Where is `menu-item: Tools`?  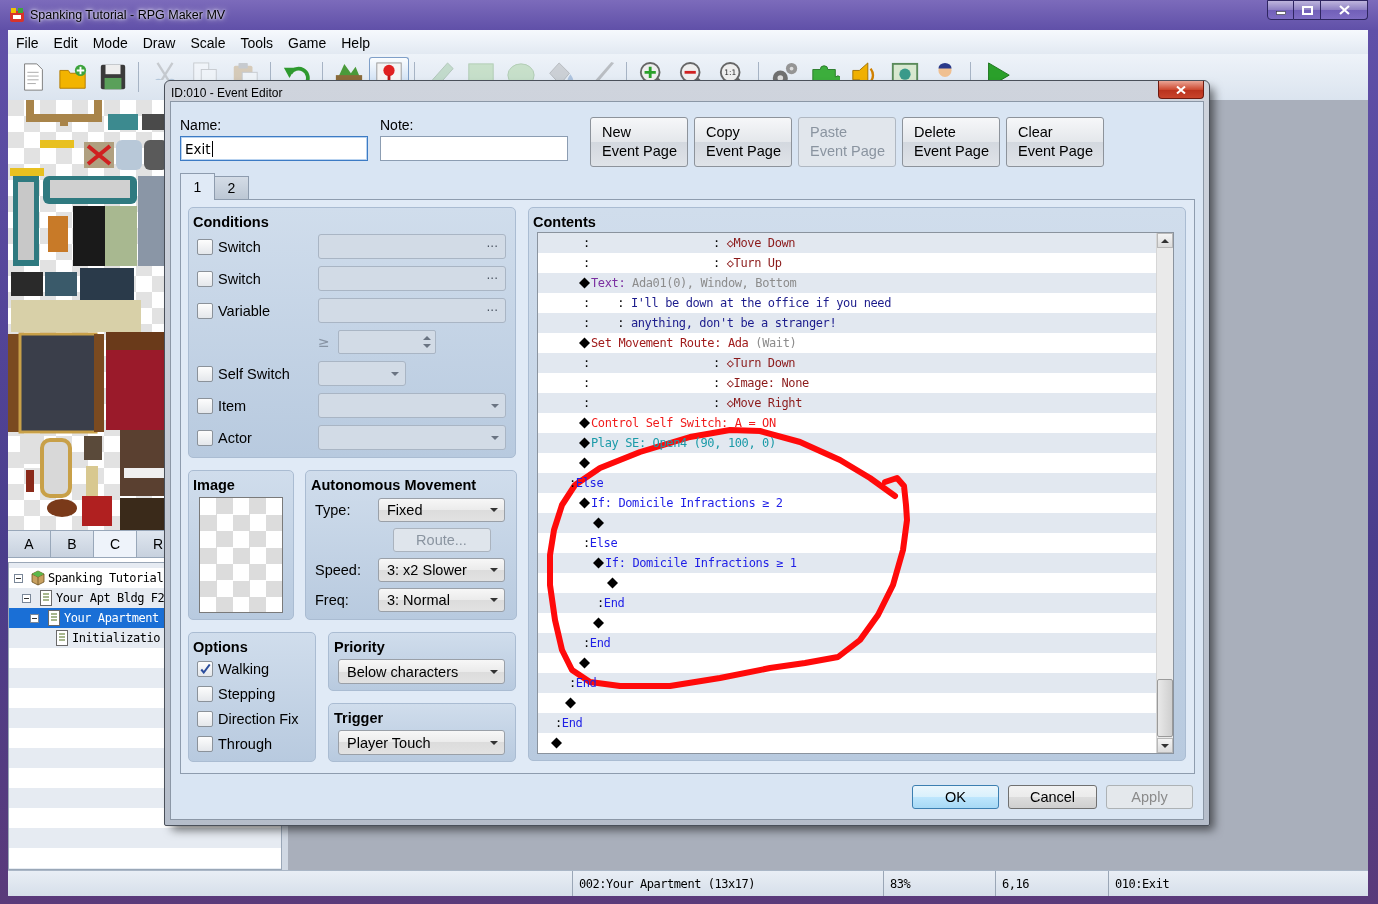
menu-item: Tools is located at coordinates (257, 43).